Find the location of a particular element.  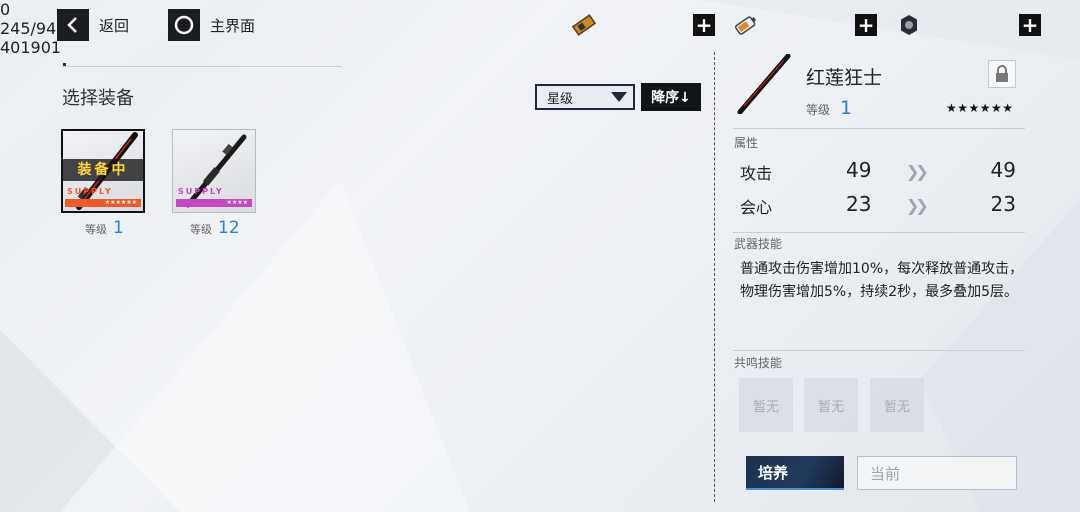

equipment-card: SUPPLY ★★★★ is located at coordinates (214, 171).